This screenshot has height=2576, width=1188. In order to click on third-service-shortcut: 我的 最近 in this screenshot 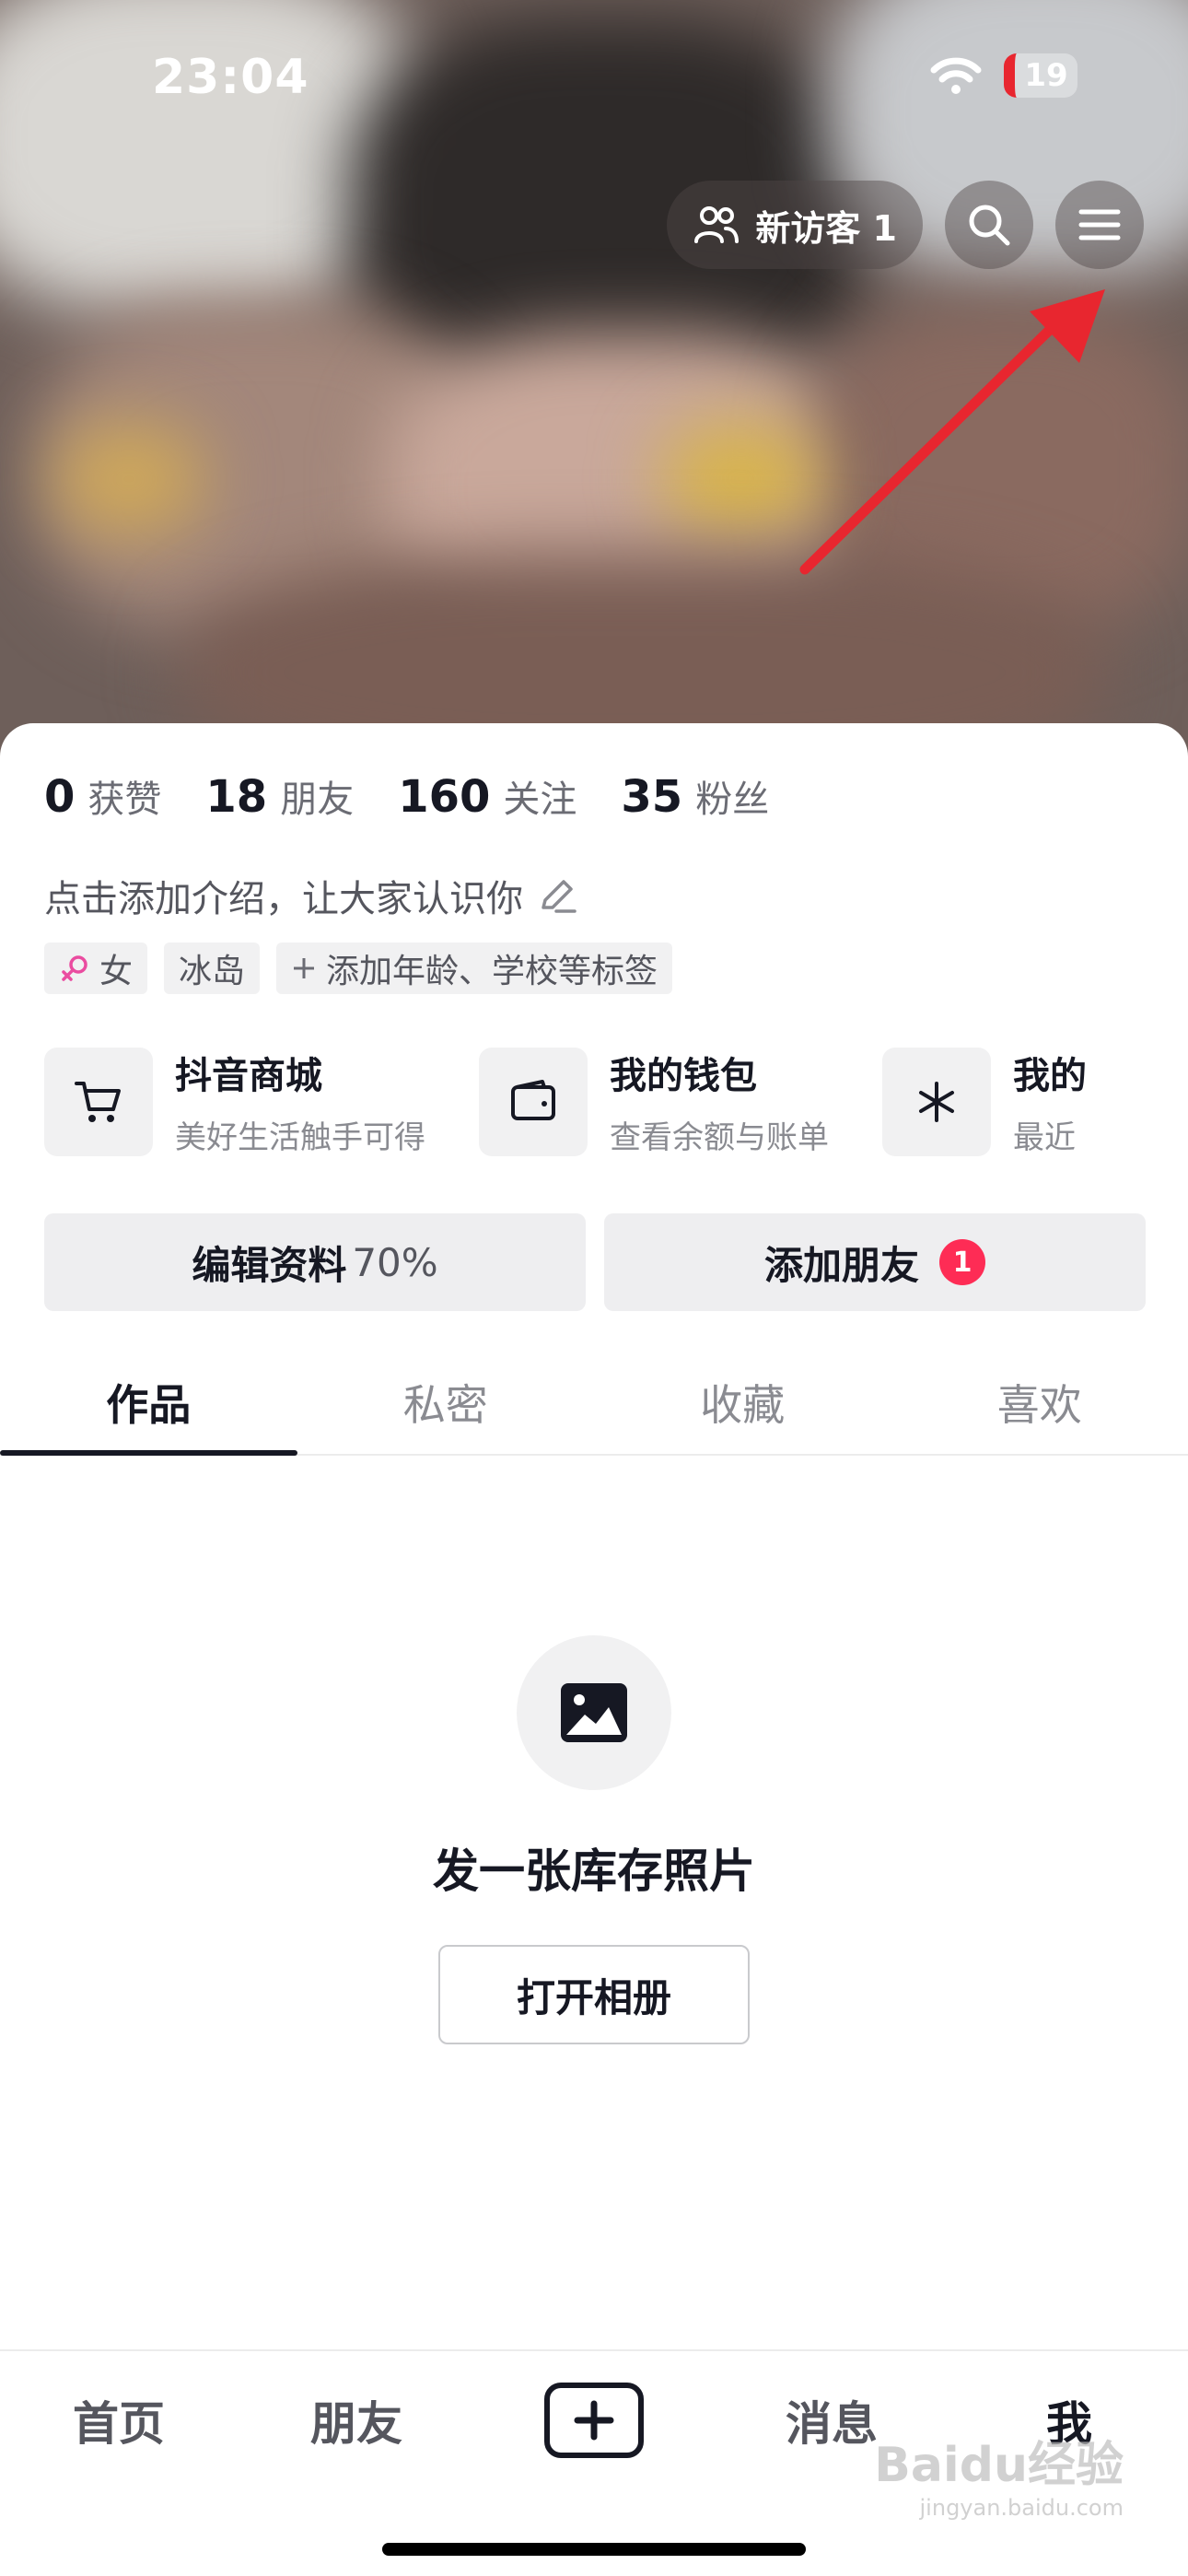, I will do `click(985, 1101)`.